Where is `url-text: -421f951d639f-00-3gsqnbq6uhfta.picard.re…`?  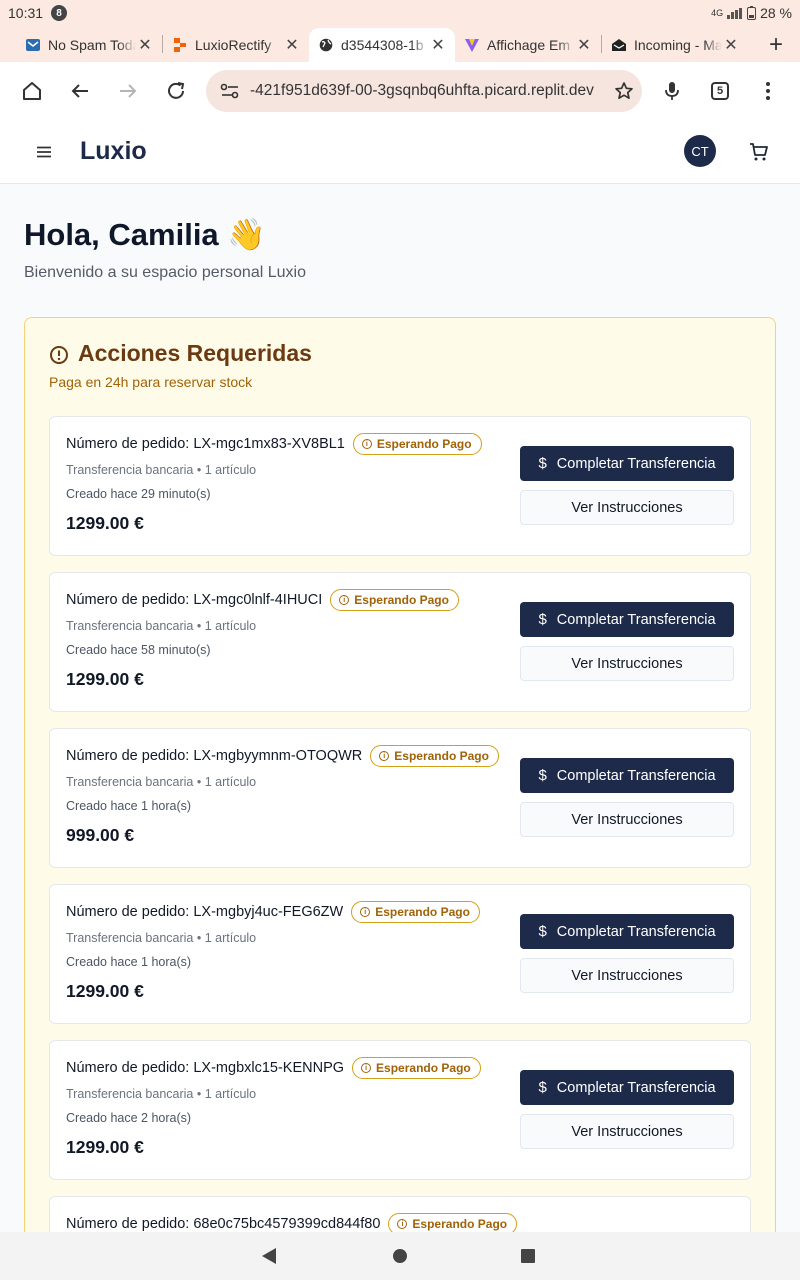
url-text: -421f951d639f-00-3gsqnbq6uhfta.picard.re… is located at coordinates (422, 90).